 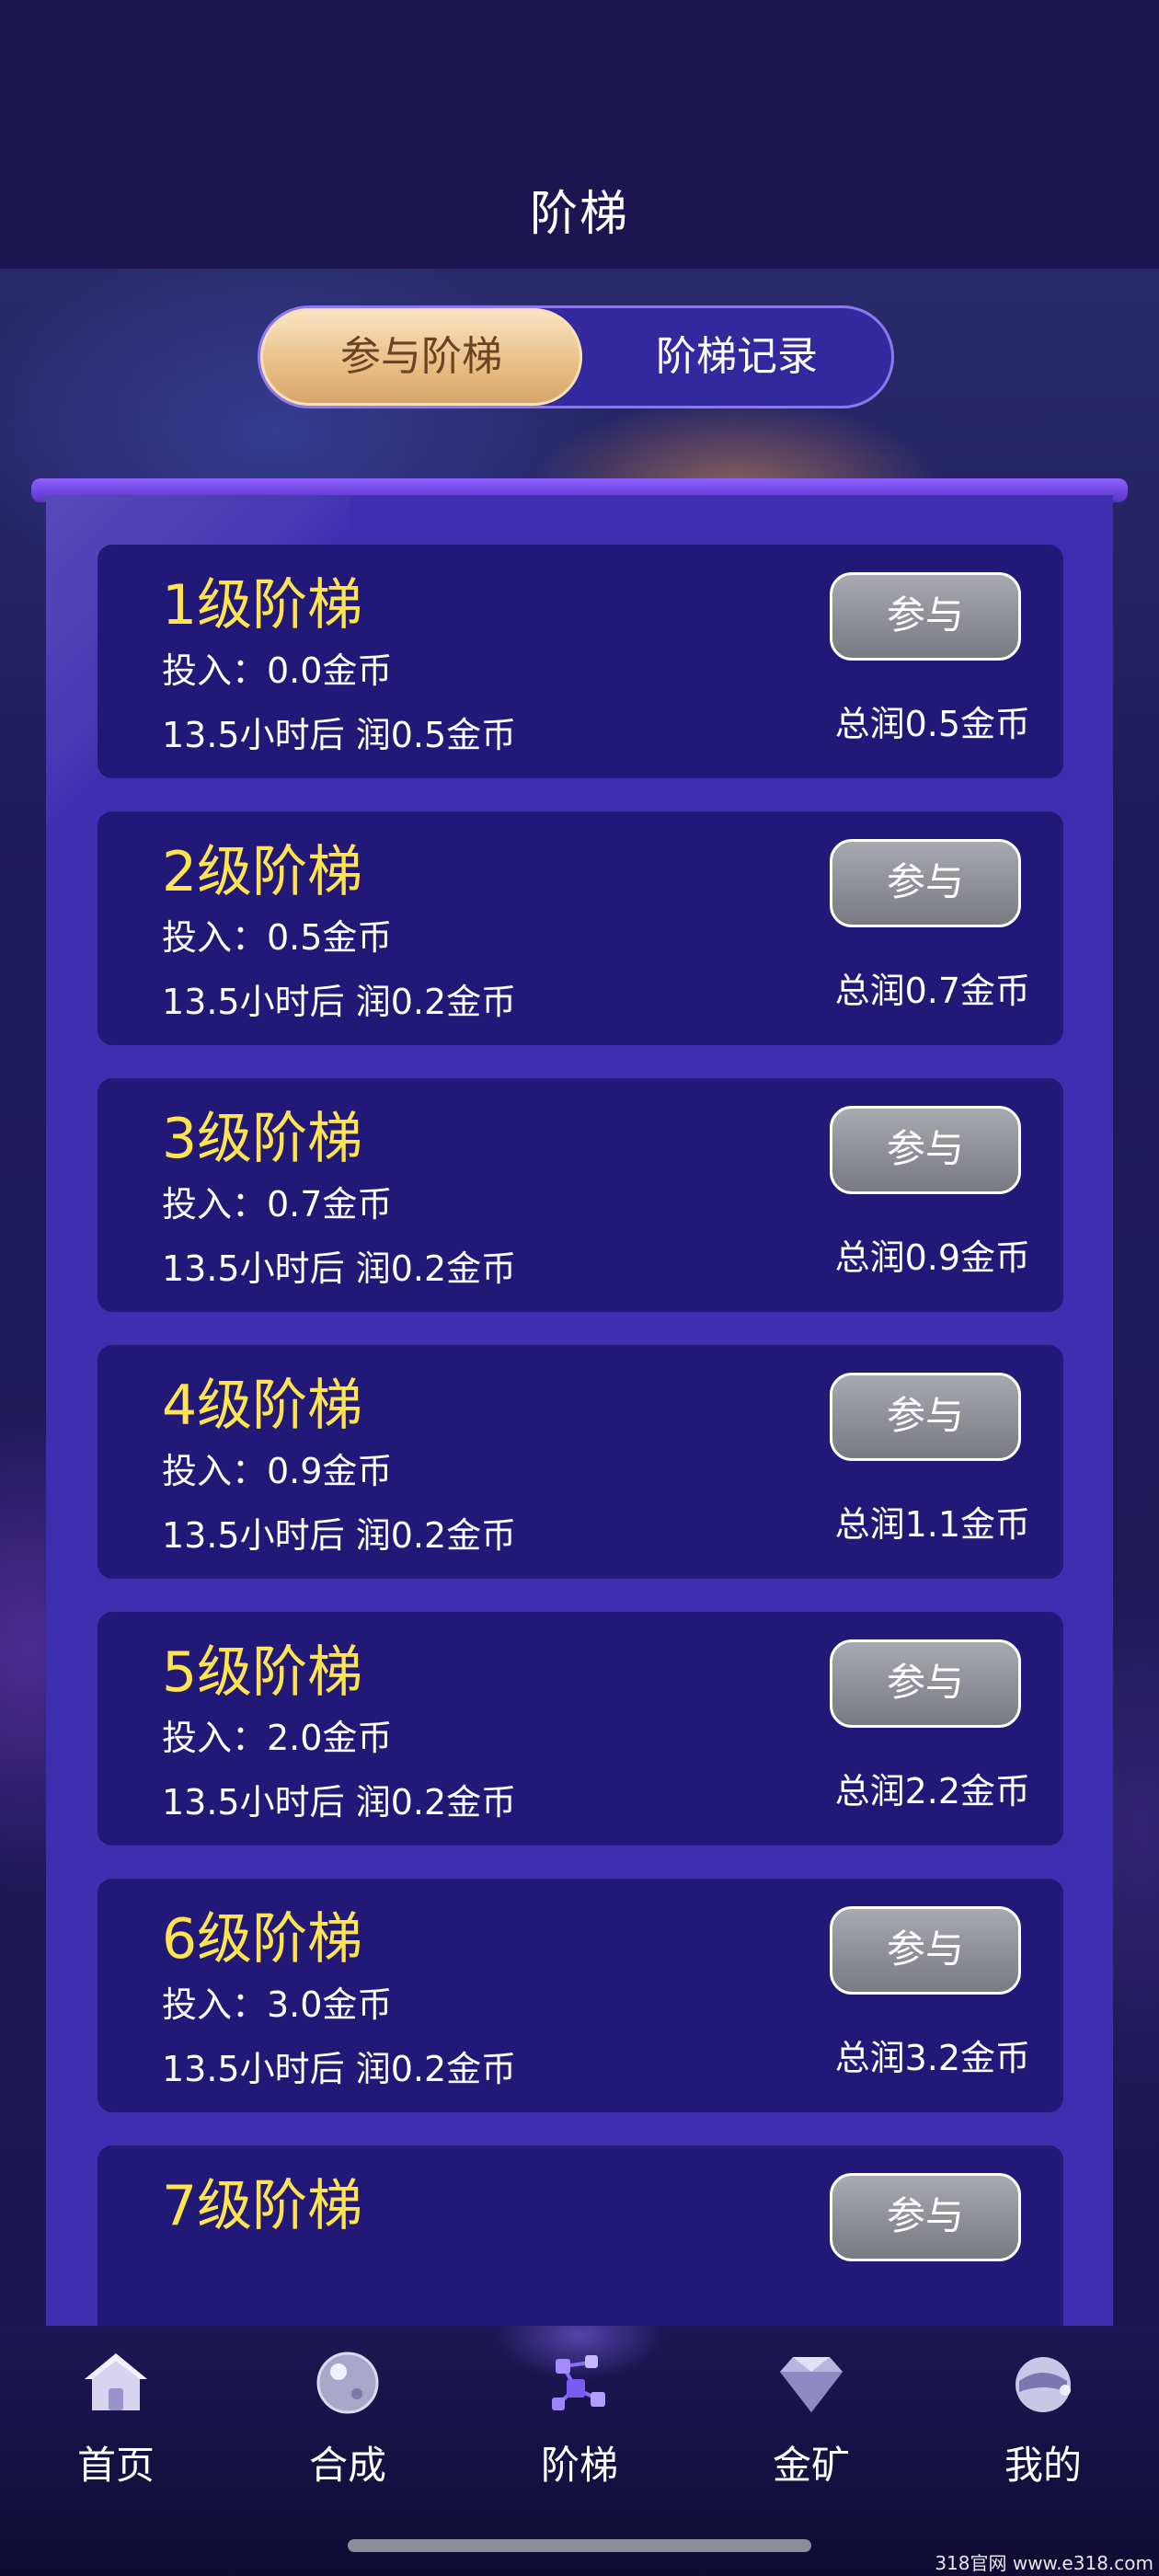 What do you see at coordinates (277, 670) in the screenshot?
I see `ladder-invest: 投入：0.0金币` at bounding box center [277, 670].